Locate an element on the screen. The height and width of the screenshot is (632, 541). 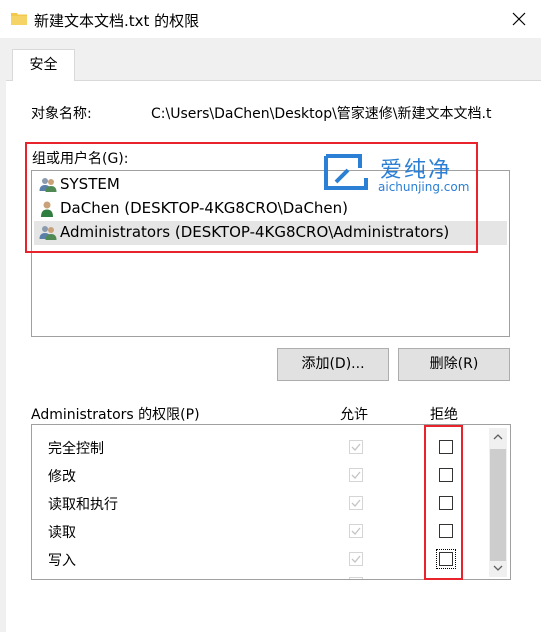
perm-name: 读取和执行 is located at coordinates (83, 505).